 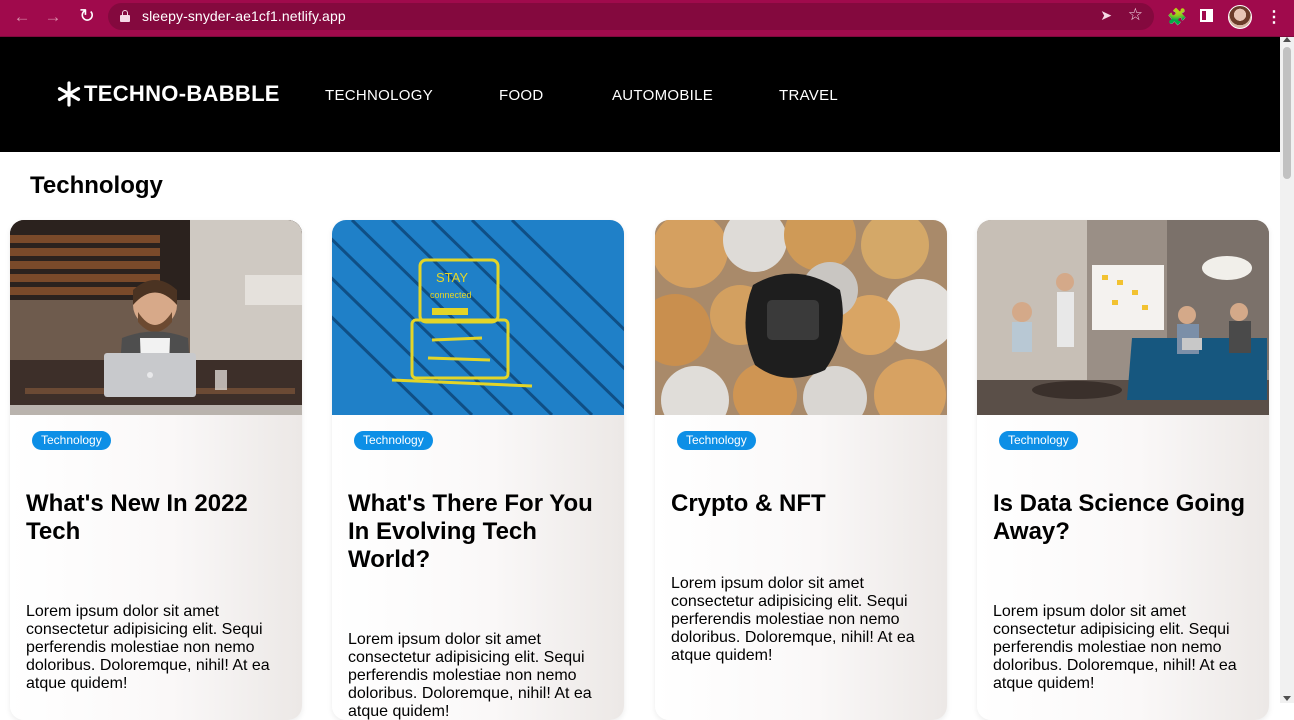 I want to click on nav-food: FOOD, so click(x=521, y=95).